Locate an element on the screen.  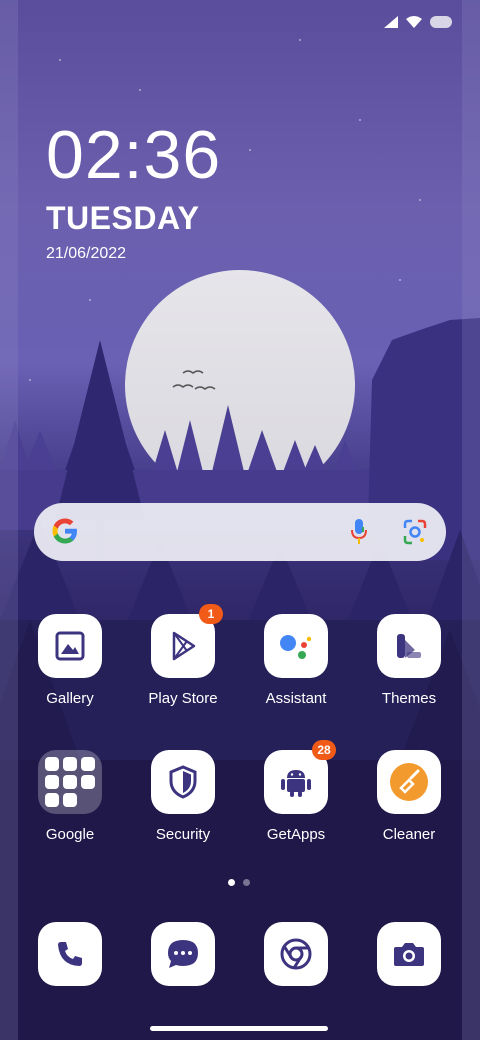
camera-icon is located at coordinates (409, 954).